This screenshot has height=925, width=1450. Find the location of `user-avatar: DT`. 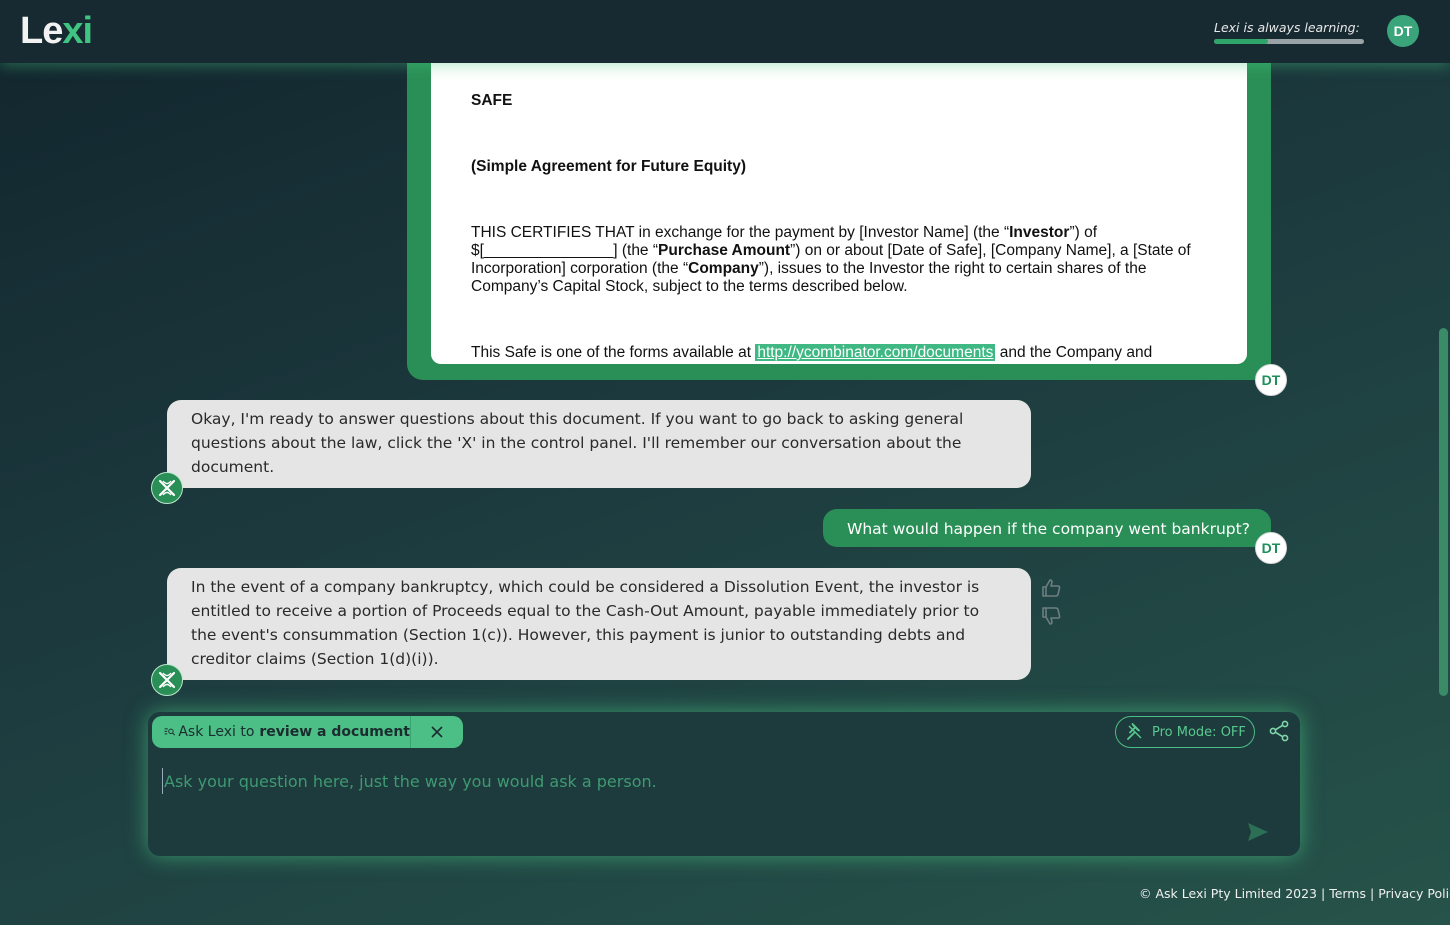

user-avatar: DT is located at coordinates (1403, 31).